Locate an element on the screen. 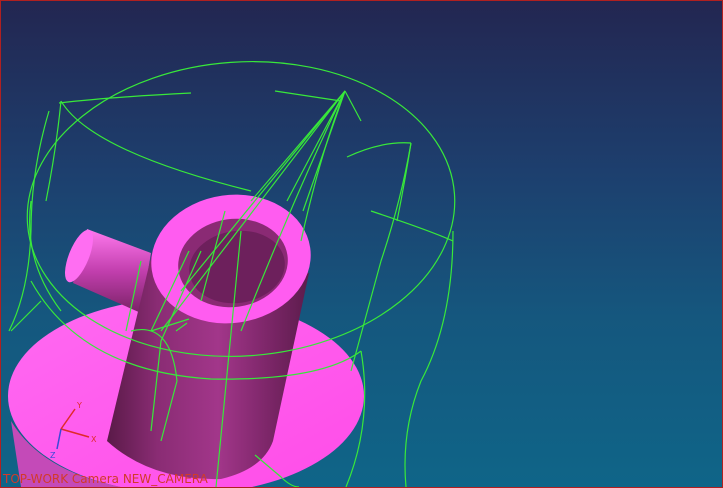 The height and width of the screenshot is (488, 723). triad-x-label: X is located at coordinates (94, 439).